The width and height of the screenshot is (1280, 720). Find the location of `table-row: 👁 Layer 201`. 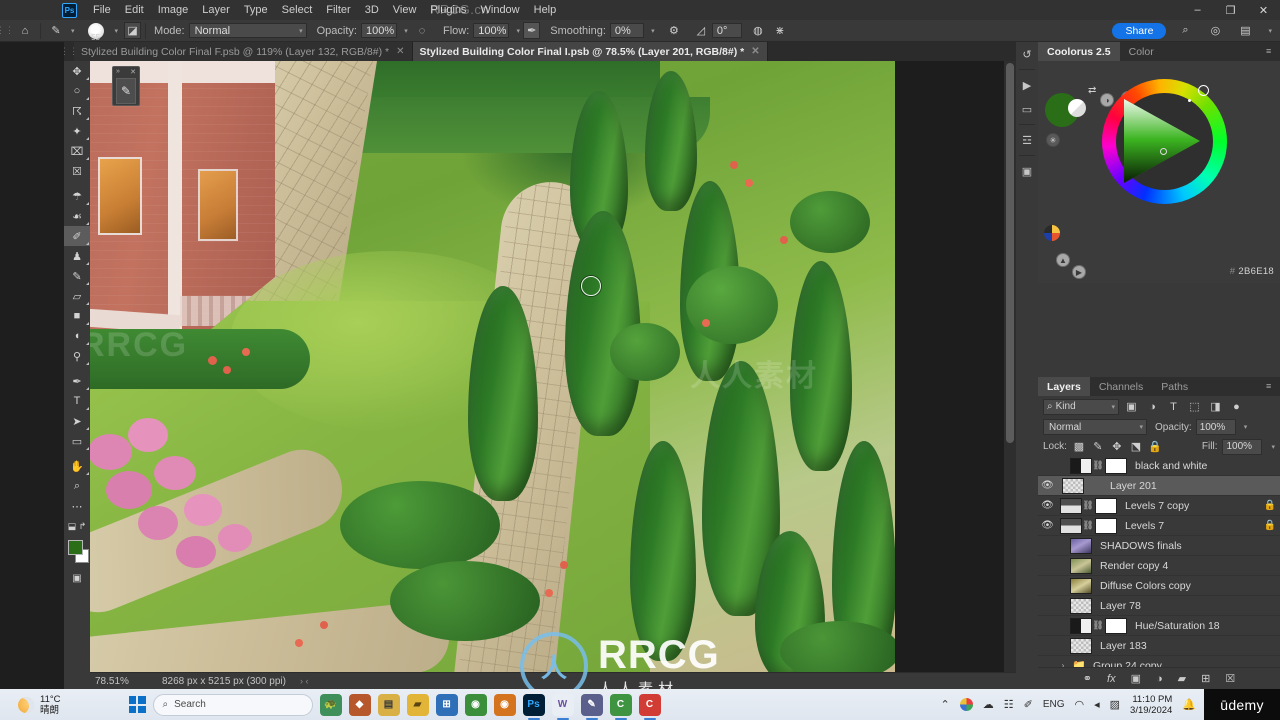

table-row: 👁 Layer 201 is located at coordinates (1159, 486).